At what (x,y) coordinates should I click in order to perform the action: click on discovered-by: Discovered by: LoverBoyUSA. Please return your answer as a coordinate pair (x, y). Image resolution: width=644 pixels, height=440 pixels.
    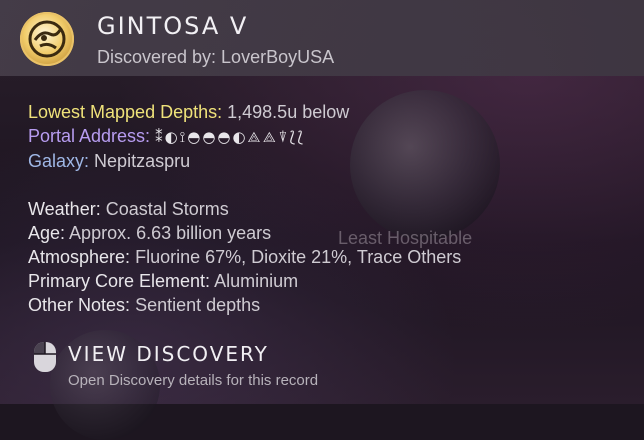
    Looking at the image, I should click on (216, 57).